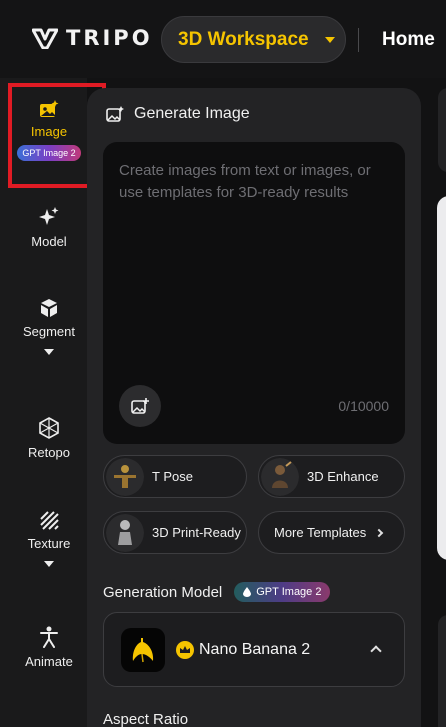 The image size is (446, 727). I want to click on panel-title-text: Generate Image, so click(192, 113).